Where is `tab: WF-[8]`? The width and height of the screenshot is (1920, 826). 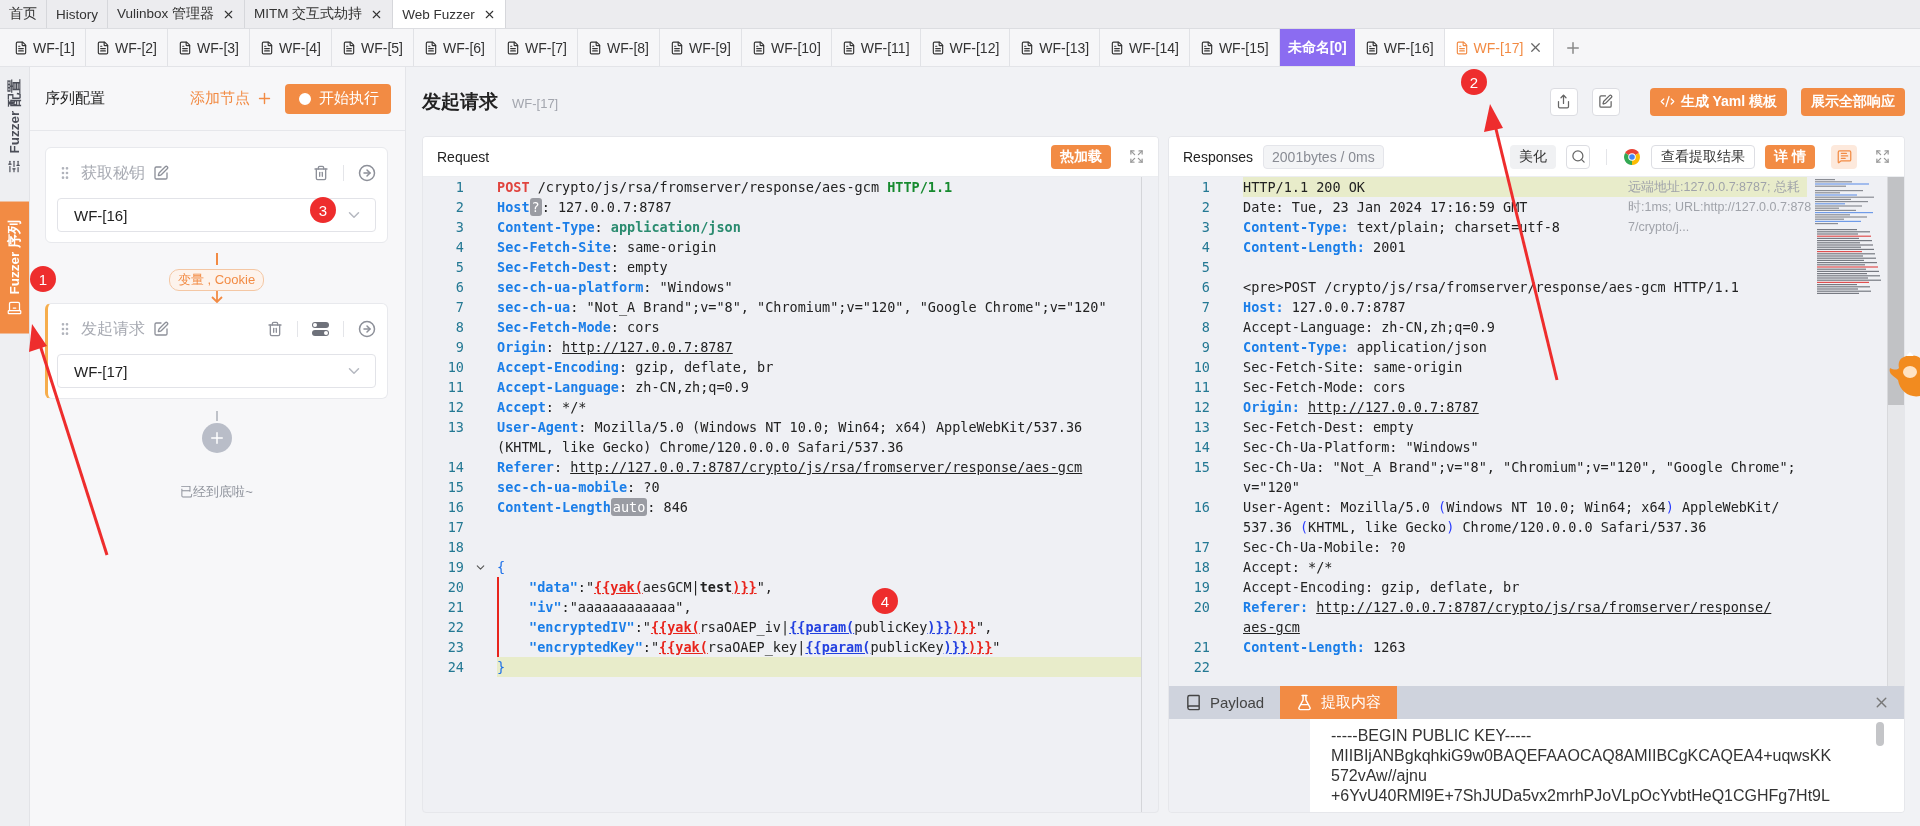
tab: WF-[8] is located at coordinates (619, 47).